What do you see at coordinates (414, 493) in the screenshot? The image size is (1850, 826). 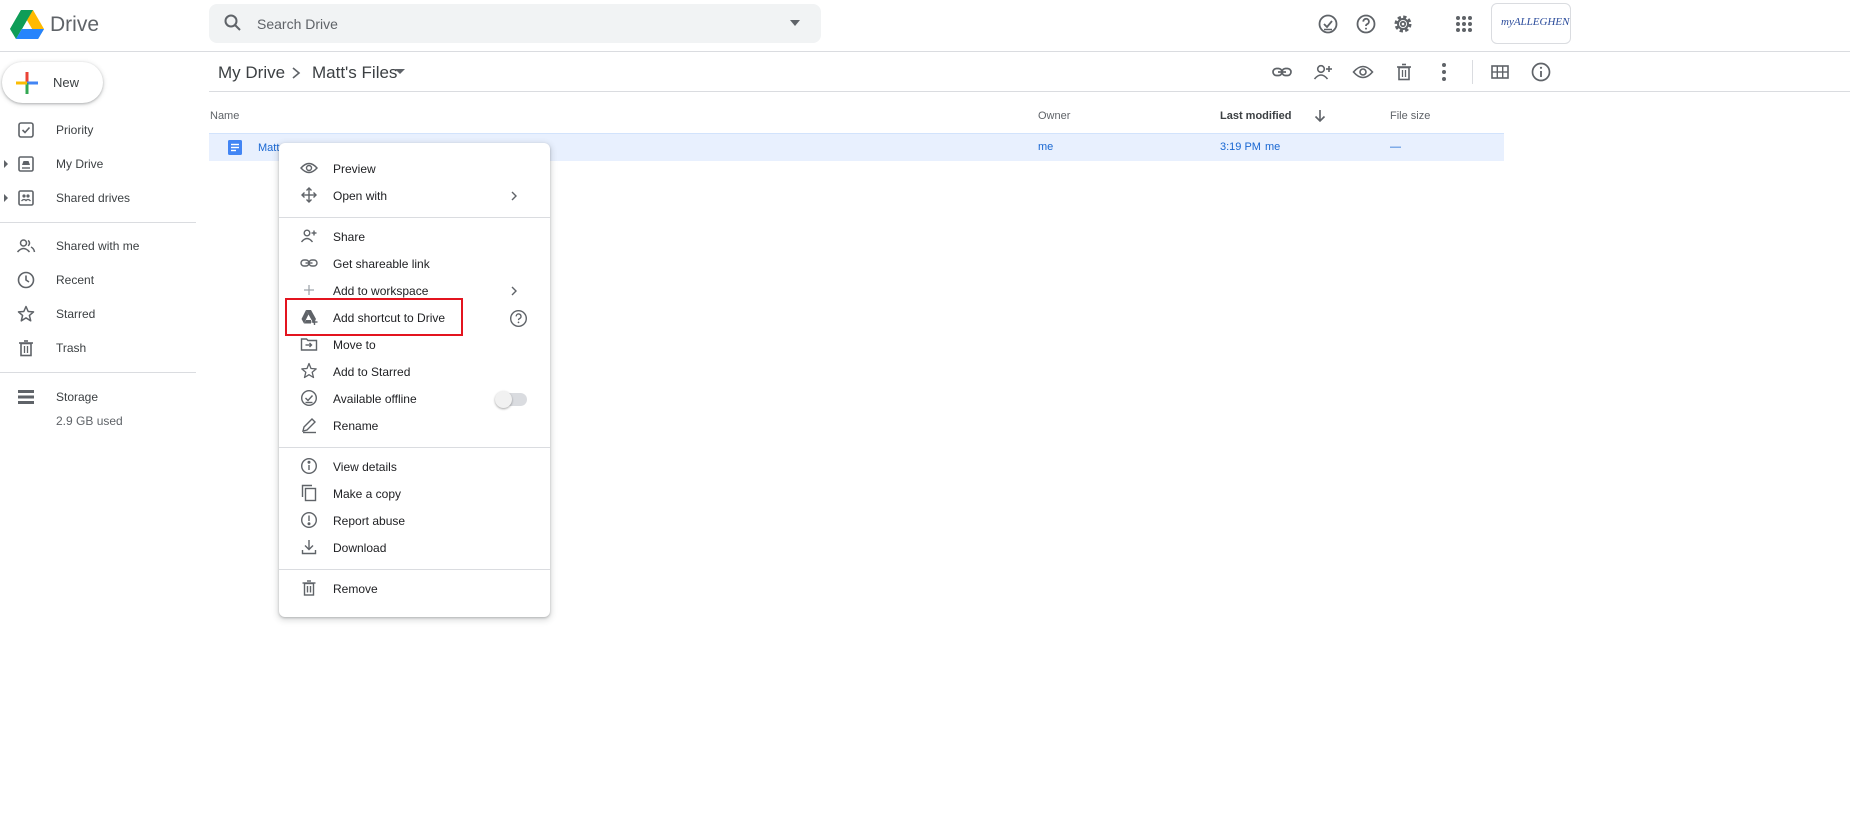 I see `menu-item-make-a-copy: Make a copy` at bounding box center [414, 493].